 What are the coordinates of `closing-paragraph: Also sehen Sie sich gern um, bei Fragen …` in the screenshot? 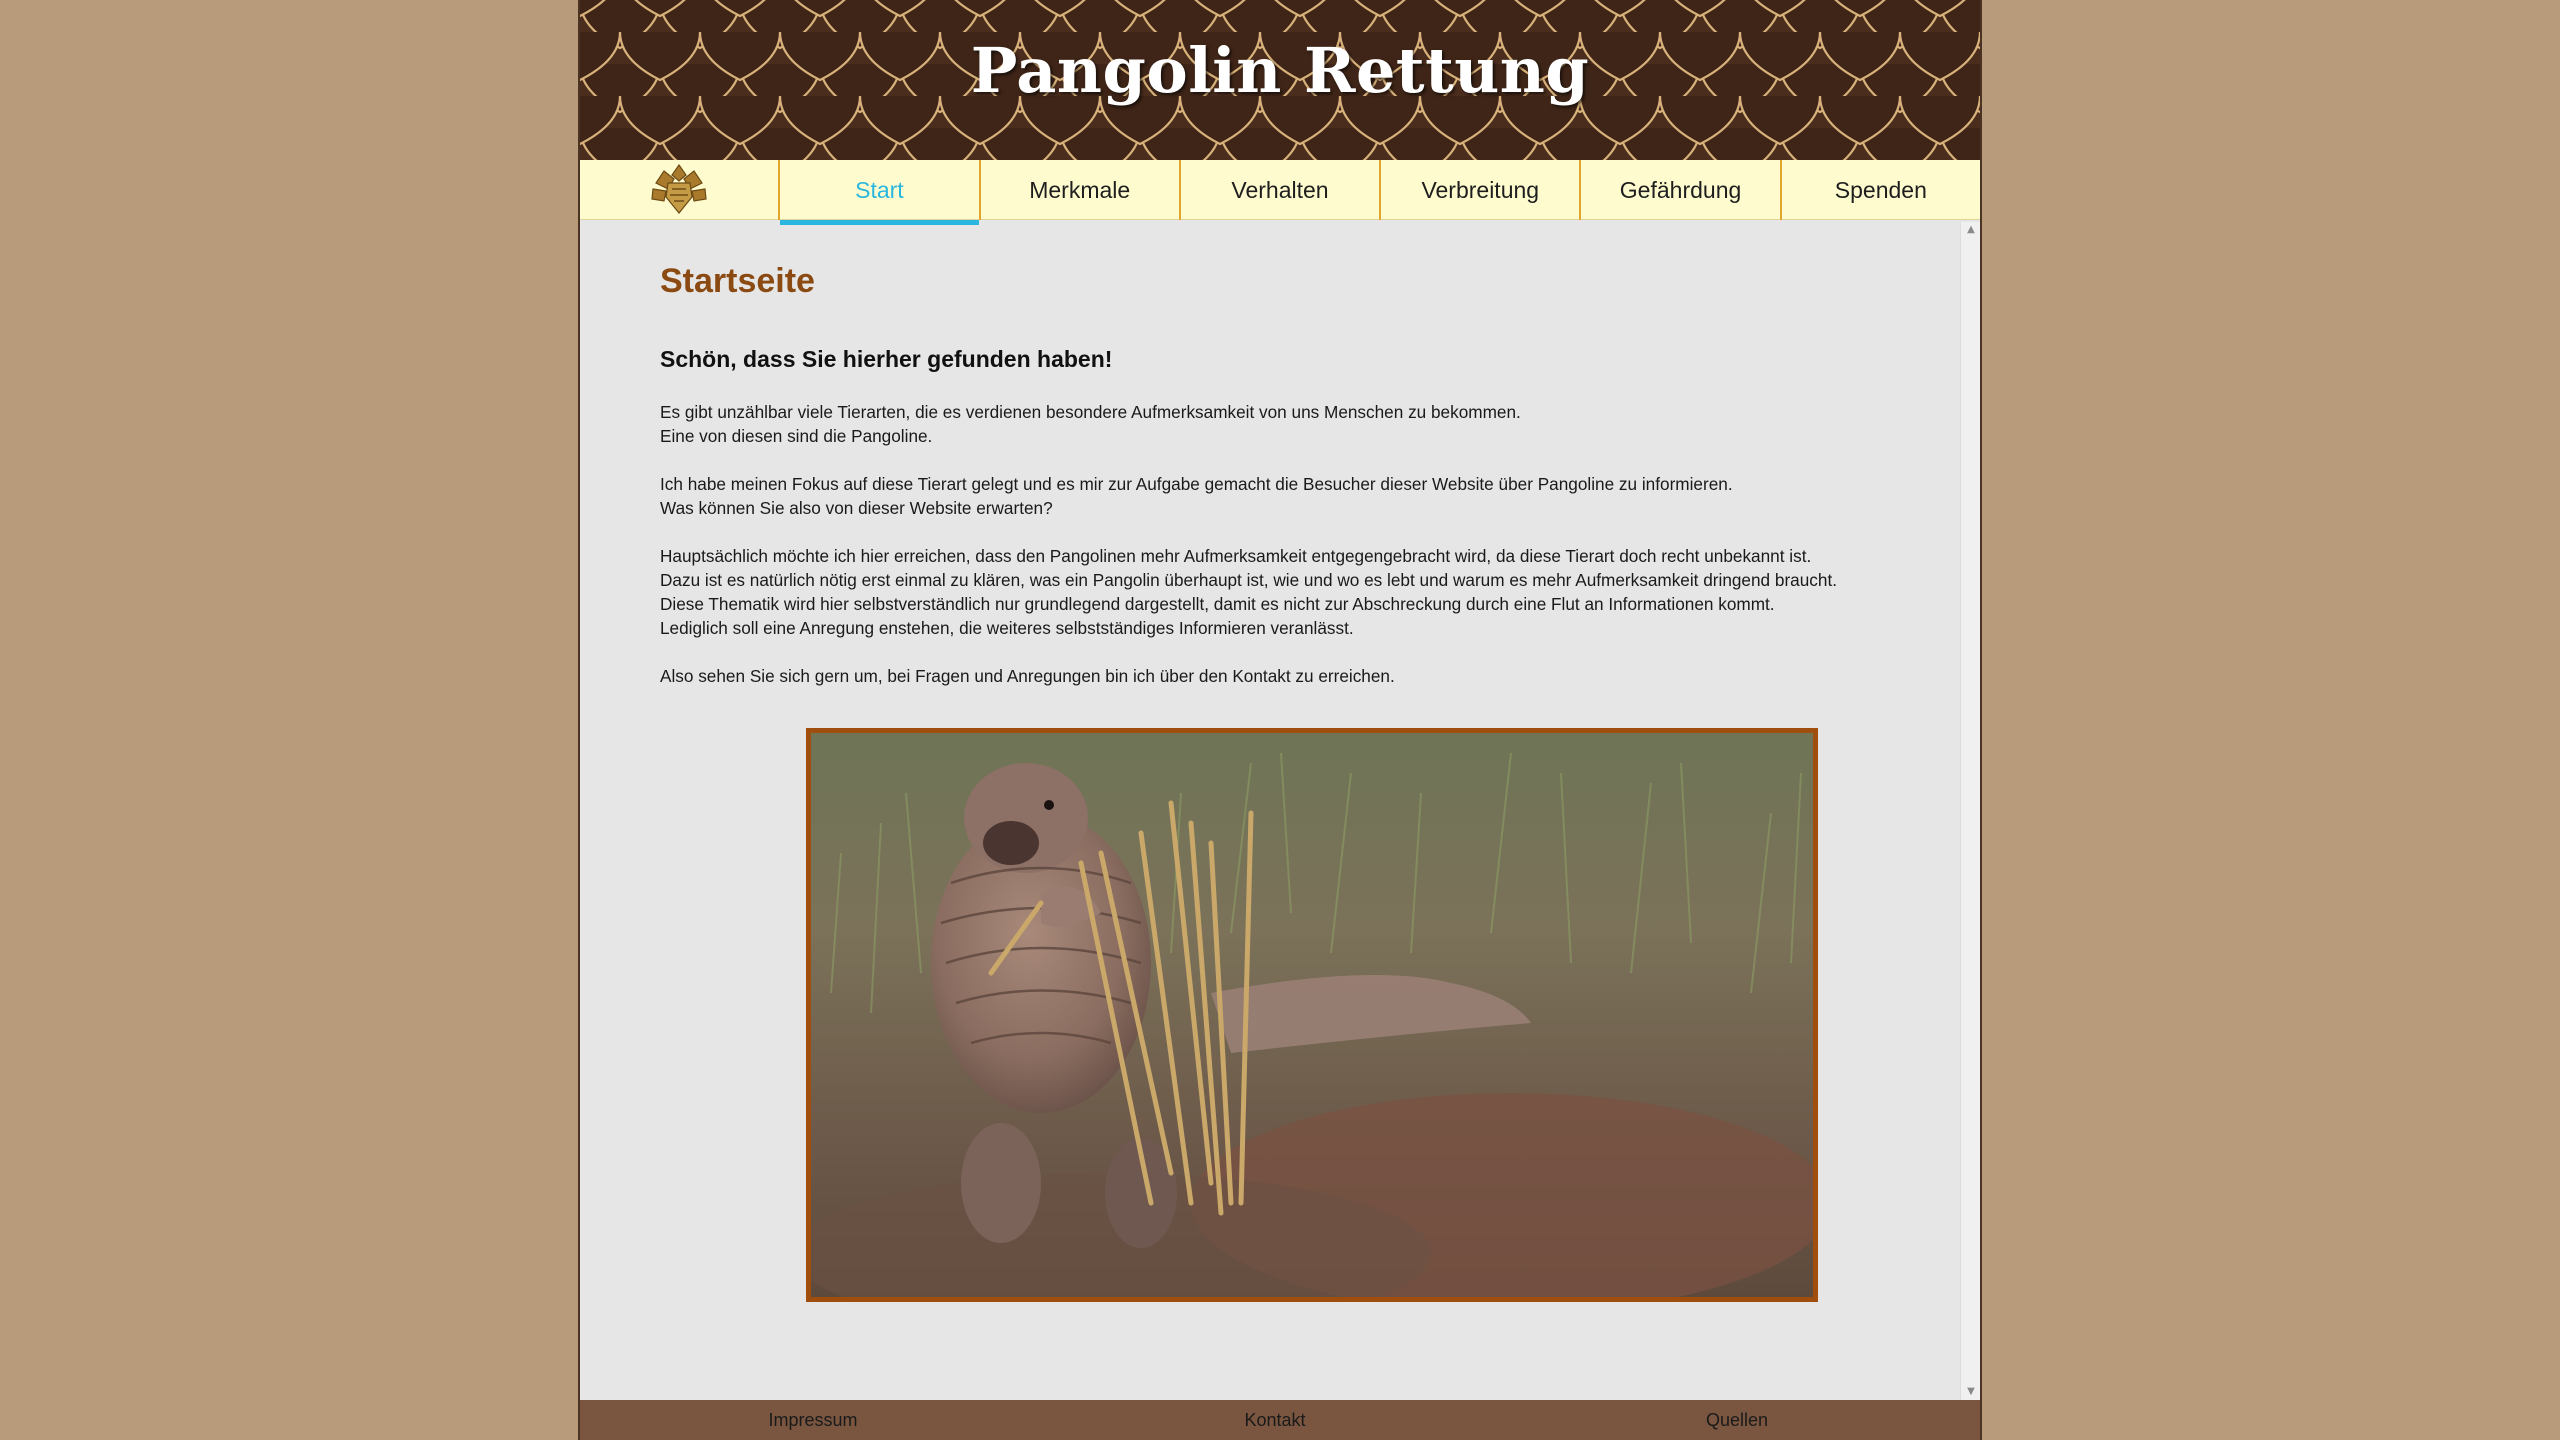 It's located at (1300, 676).